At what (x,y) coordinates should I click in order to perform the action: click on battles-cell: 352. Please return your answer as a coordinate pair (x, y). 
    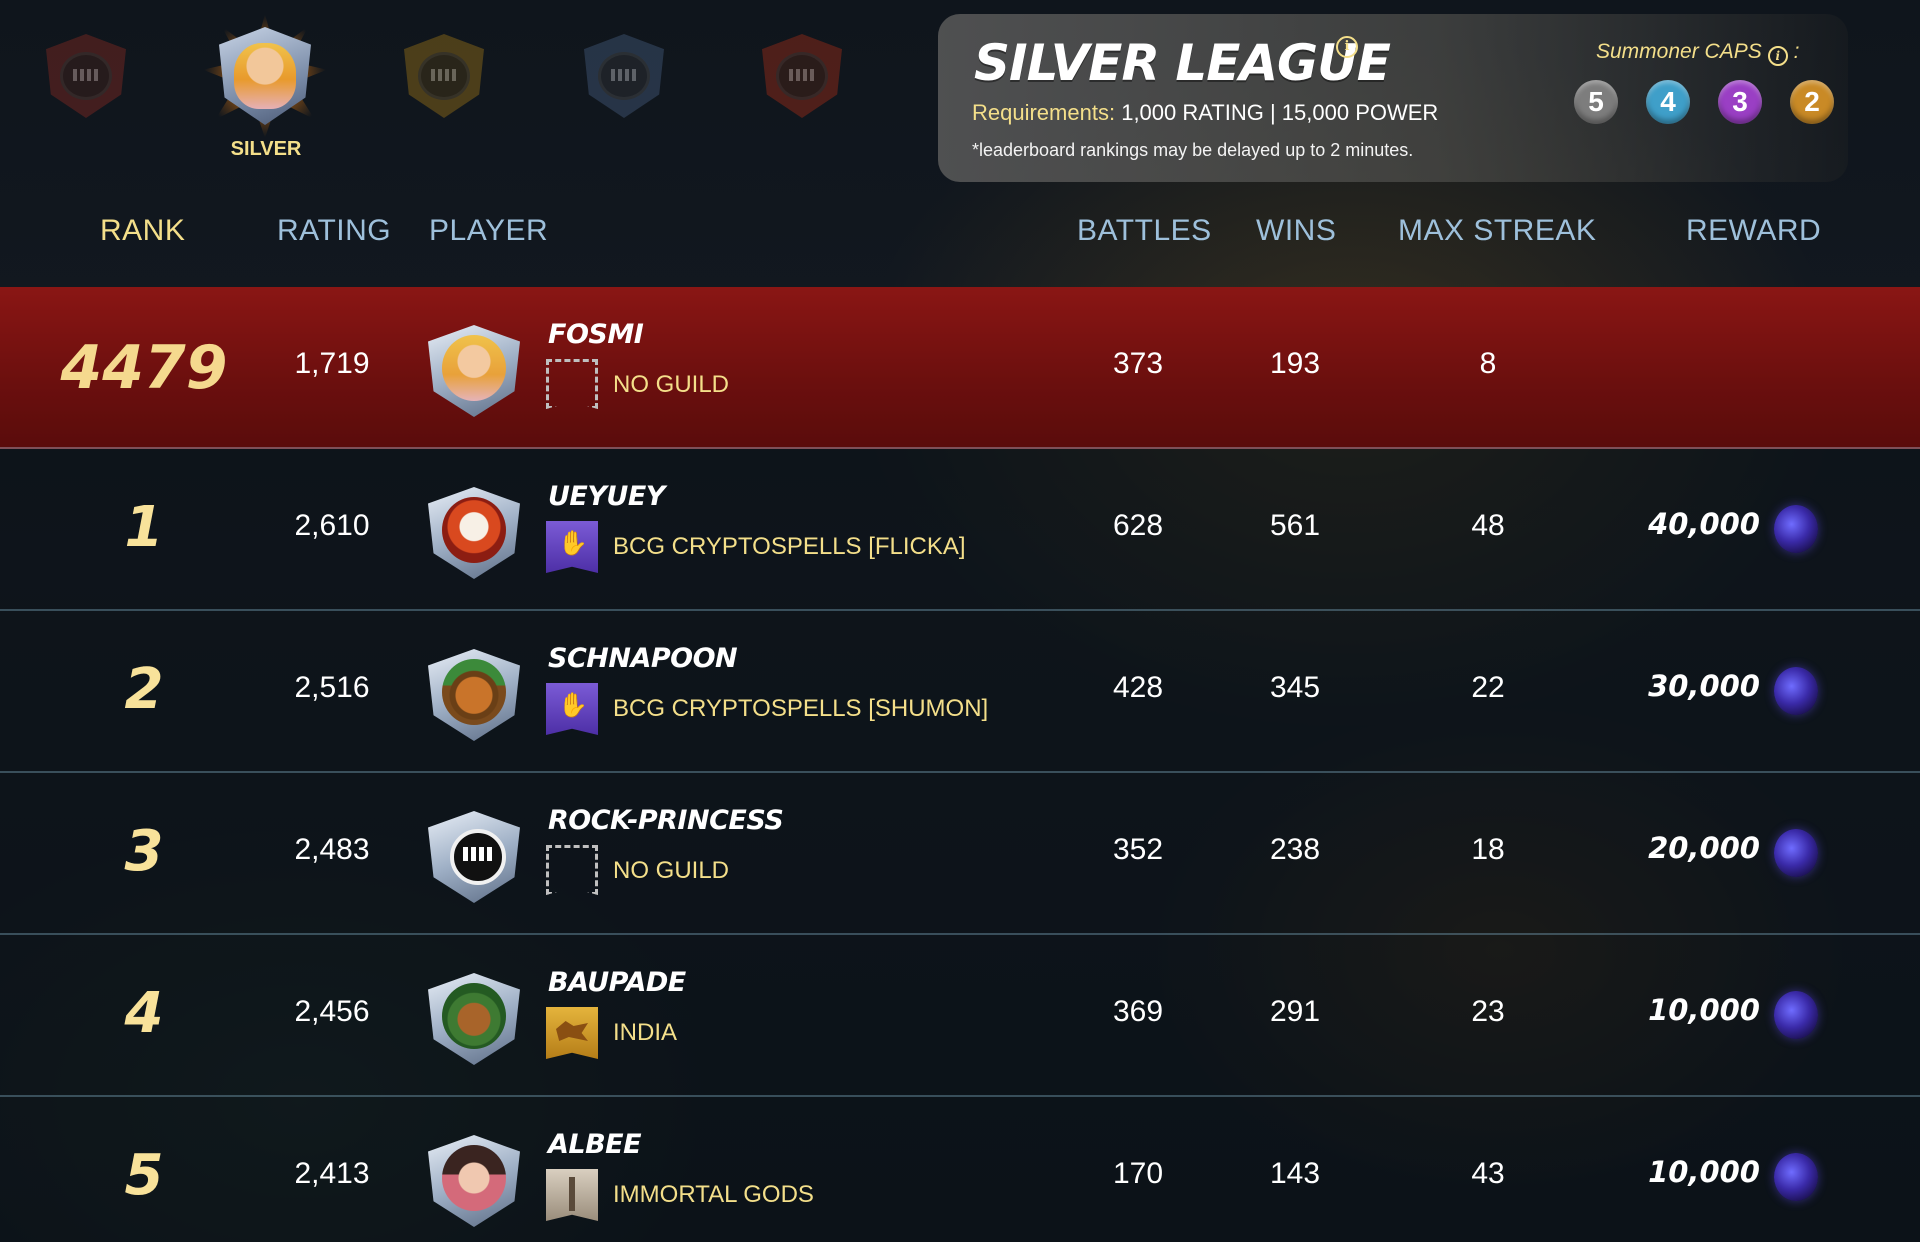
    Looking at the image, I should click on (1138, 849).